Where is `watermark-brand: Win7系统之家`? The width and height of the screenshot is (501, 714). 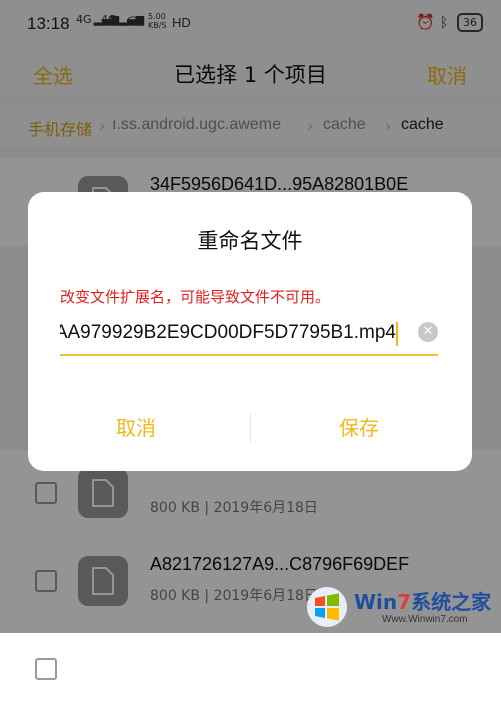 watermark-brand: Win7系统之家 is located at coordinates (423, 602).